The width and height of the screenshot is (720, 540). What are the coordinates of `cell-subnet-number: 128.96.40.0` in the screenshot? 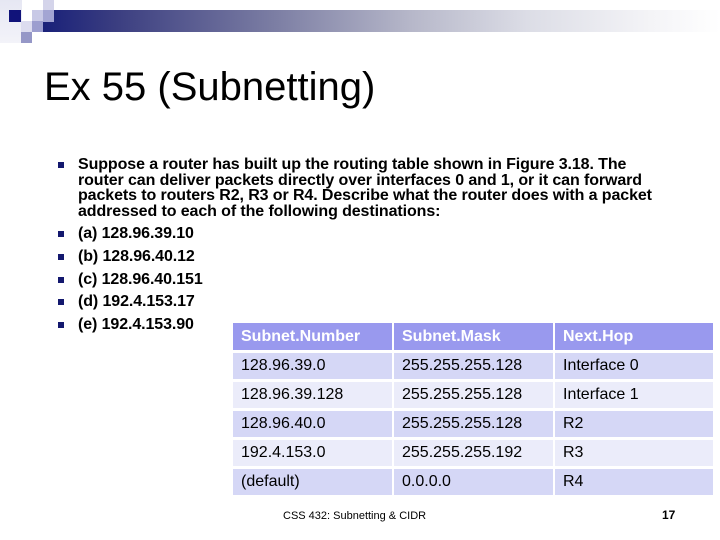 It's located at (312, 424).